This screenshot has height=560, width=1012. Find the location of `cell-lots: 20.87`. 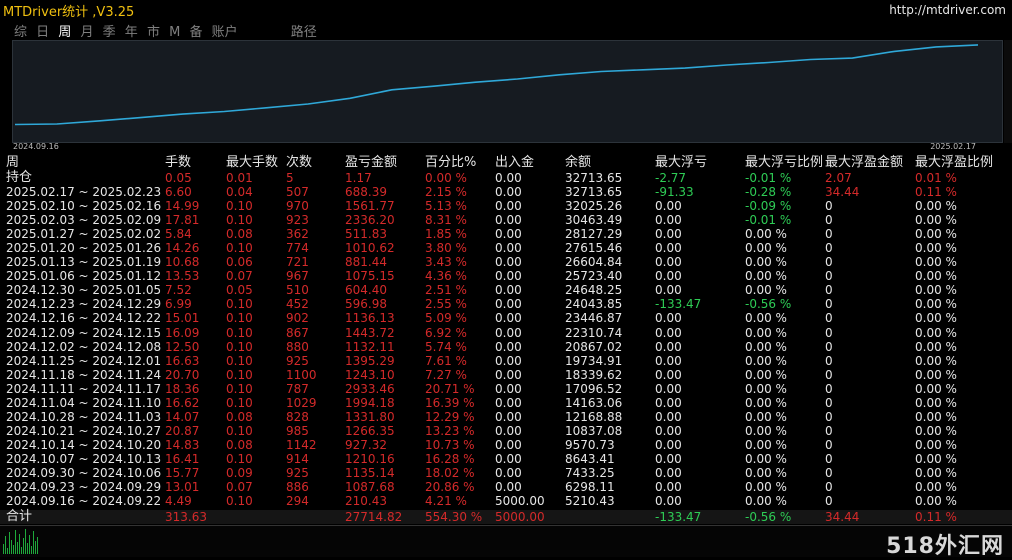

cell-lots: 20.87 is located at coordinates (182, 430).